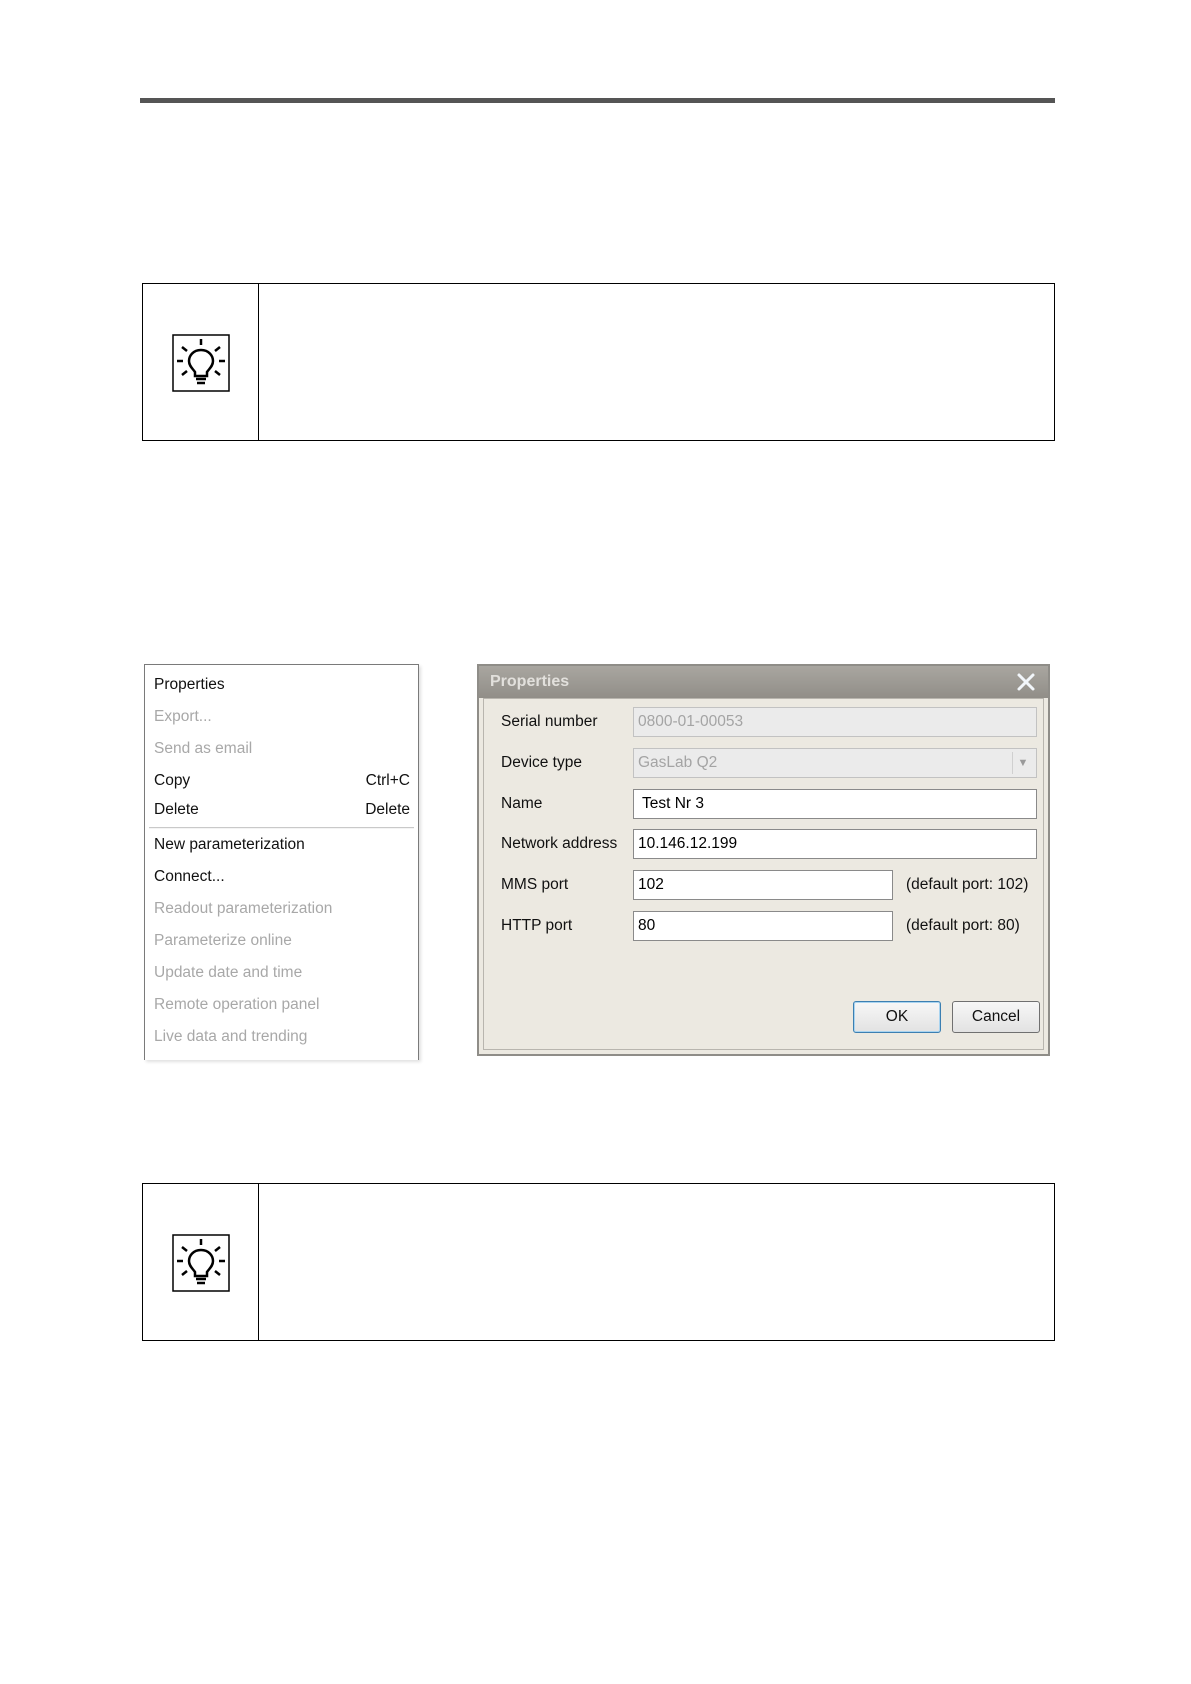 This screenshot has height=1684, width=1191. I want to click on menu-item-label: Live data and trending, so click(231, 1036).